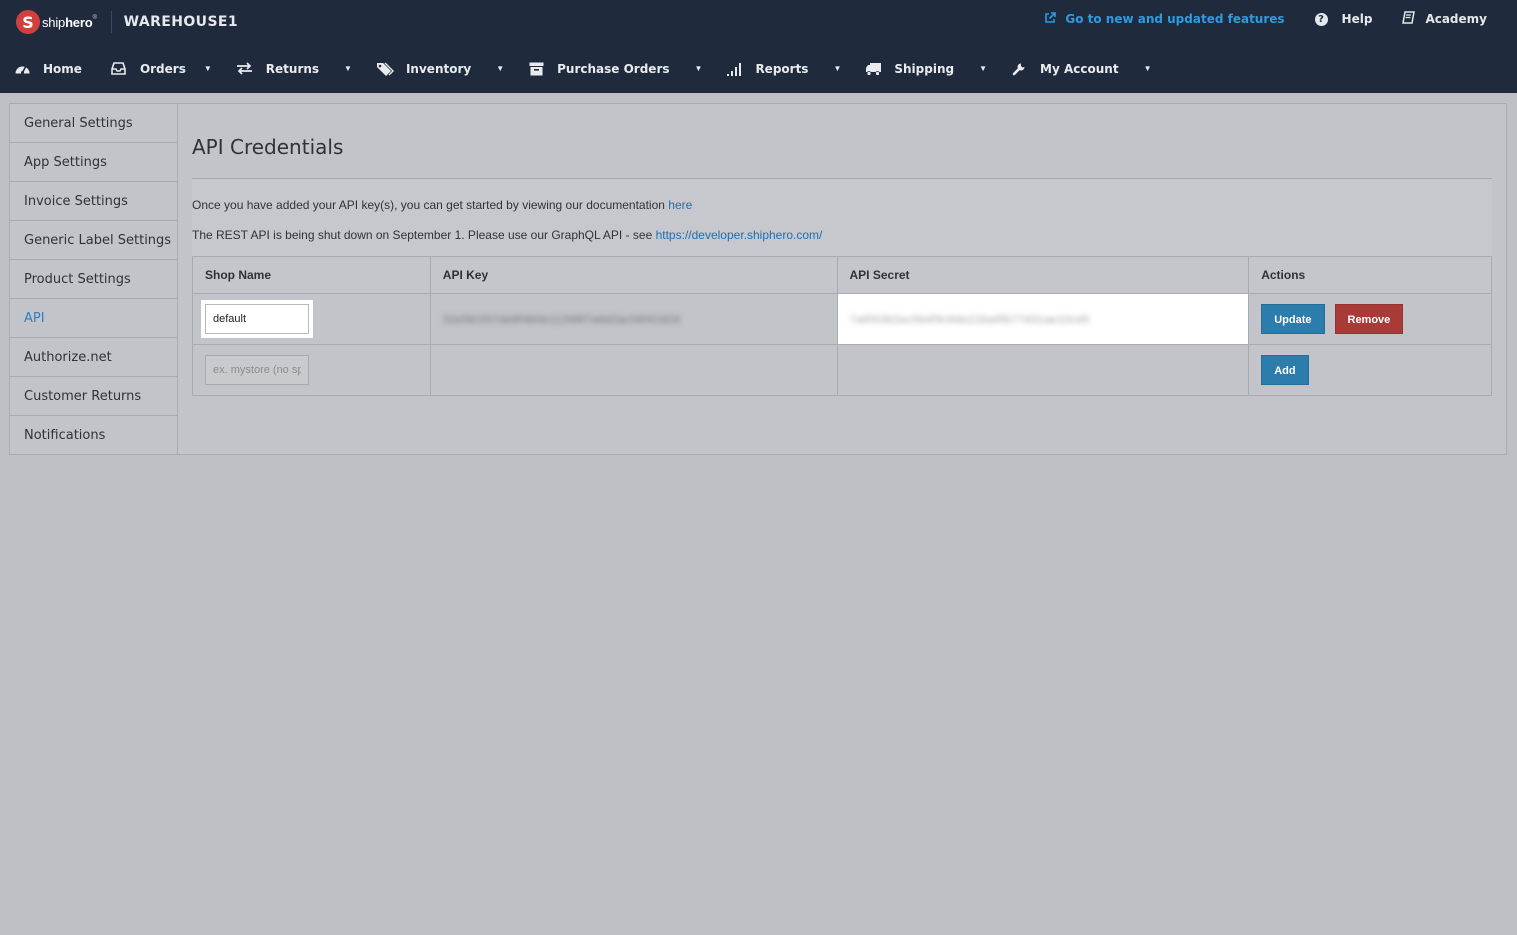 This screenshot has height=935, width=1517. Describe the element at coordinates (1285, 370) in the screenshot. I see `add-button: Add` at that location.